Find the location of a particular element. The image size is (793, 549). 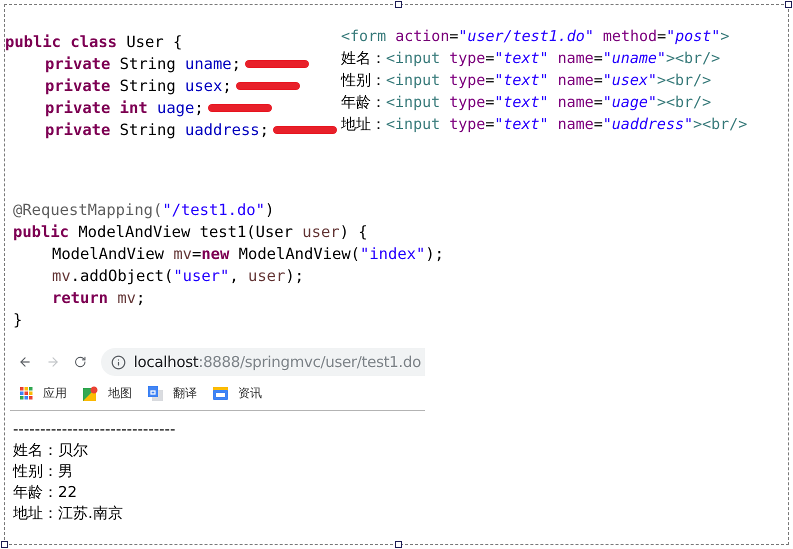

app-grid-icon is located at coordinates (26, 393).